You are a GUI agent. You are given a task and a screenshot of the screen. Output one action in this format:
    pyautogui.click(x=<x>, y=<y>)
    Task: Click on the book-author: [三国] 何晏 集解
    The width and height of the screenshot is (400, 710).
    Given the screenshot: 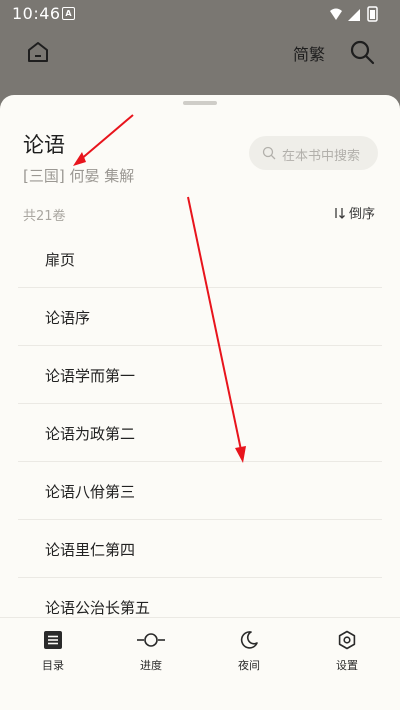 What is the action you would take?
    pyautogui.click(x=79, y=176)
    